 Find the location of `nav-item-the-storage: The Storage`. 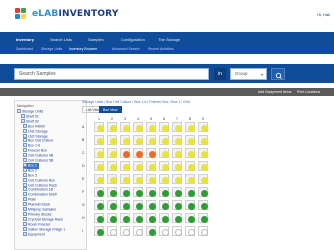

nav-item-the-storage: The Storage is located at coordinates (169, 39).